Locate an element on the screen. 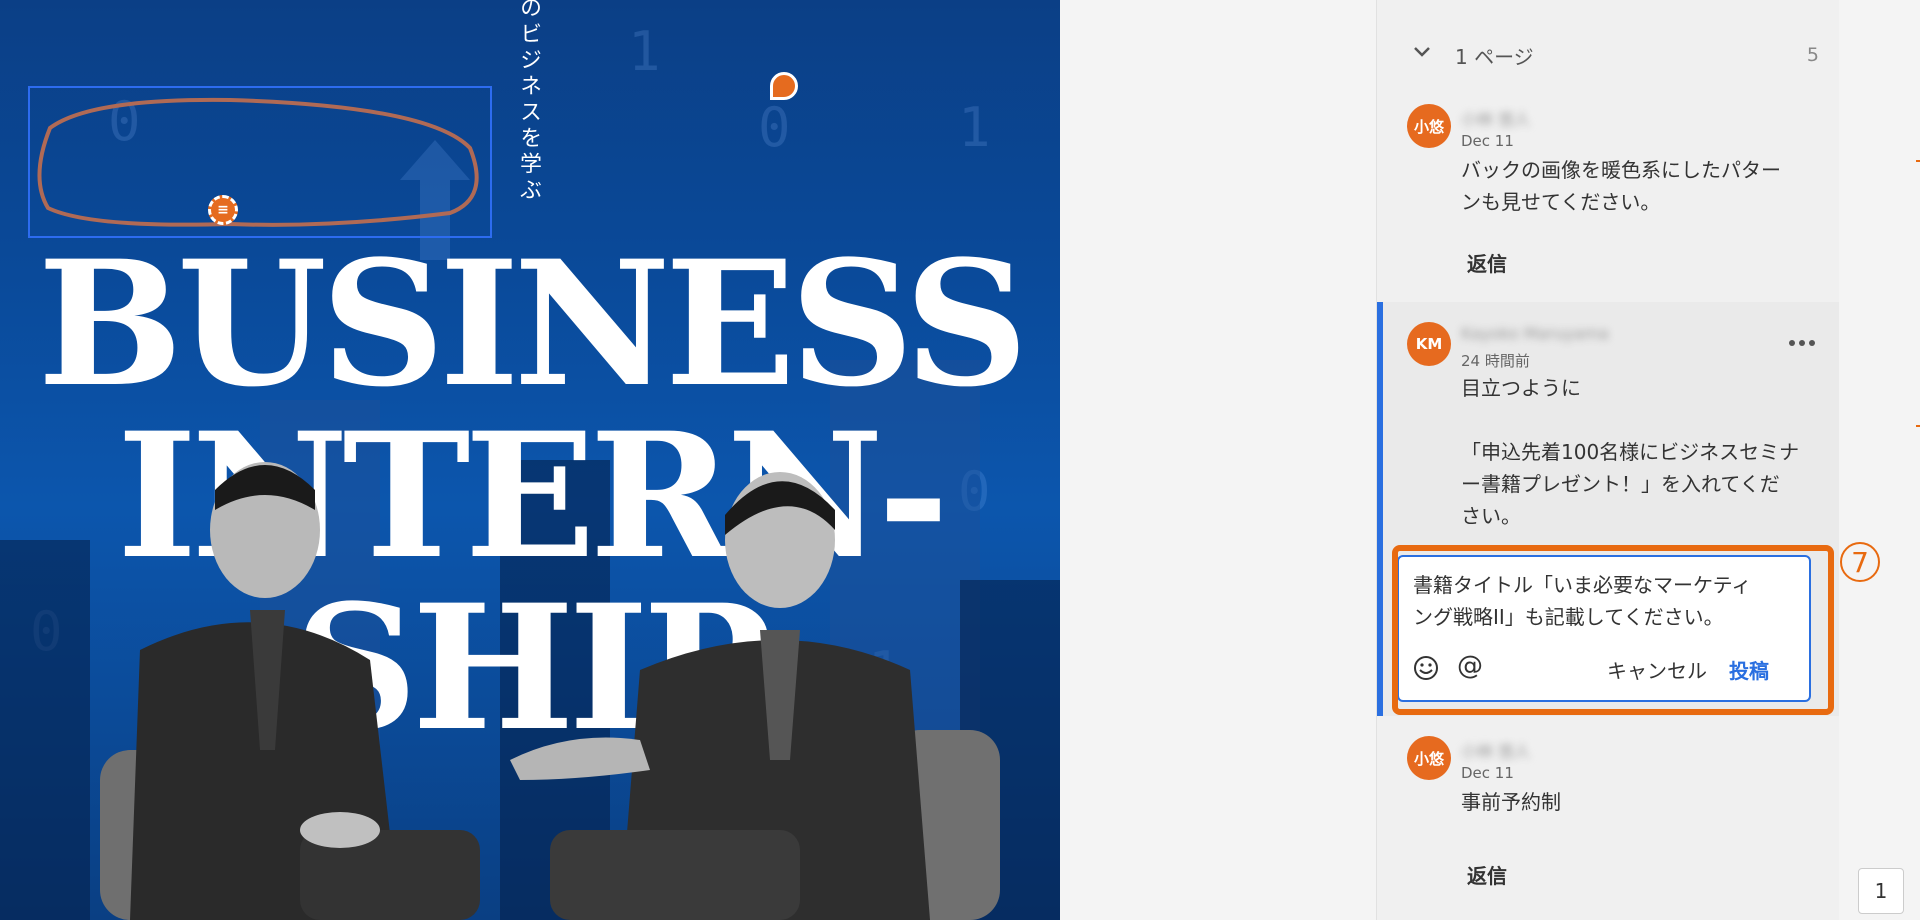  page-comments-header: 1 ページ 5 is located at coordinates (1608, 55).